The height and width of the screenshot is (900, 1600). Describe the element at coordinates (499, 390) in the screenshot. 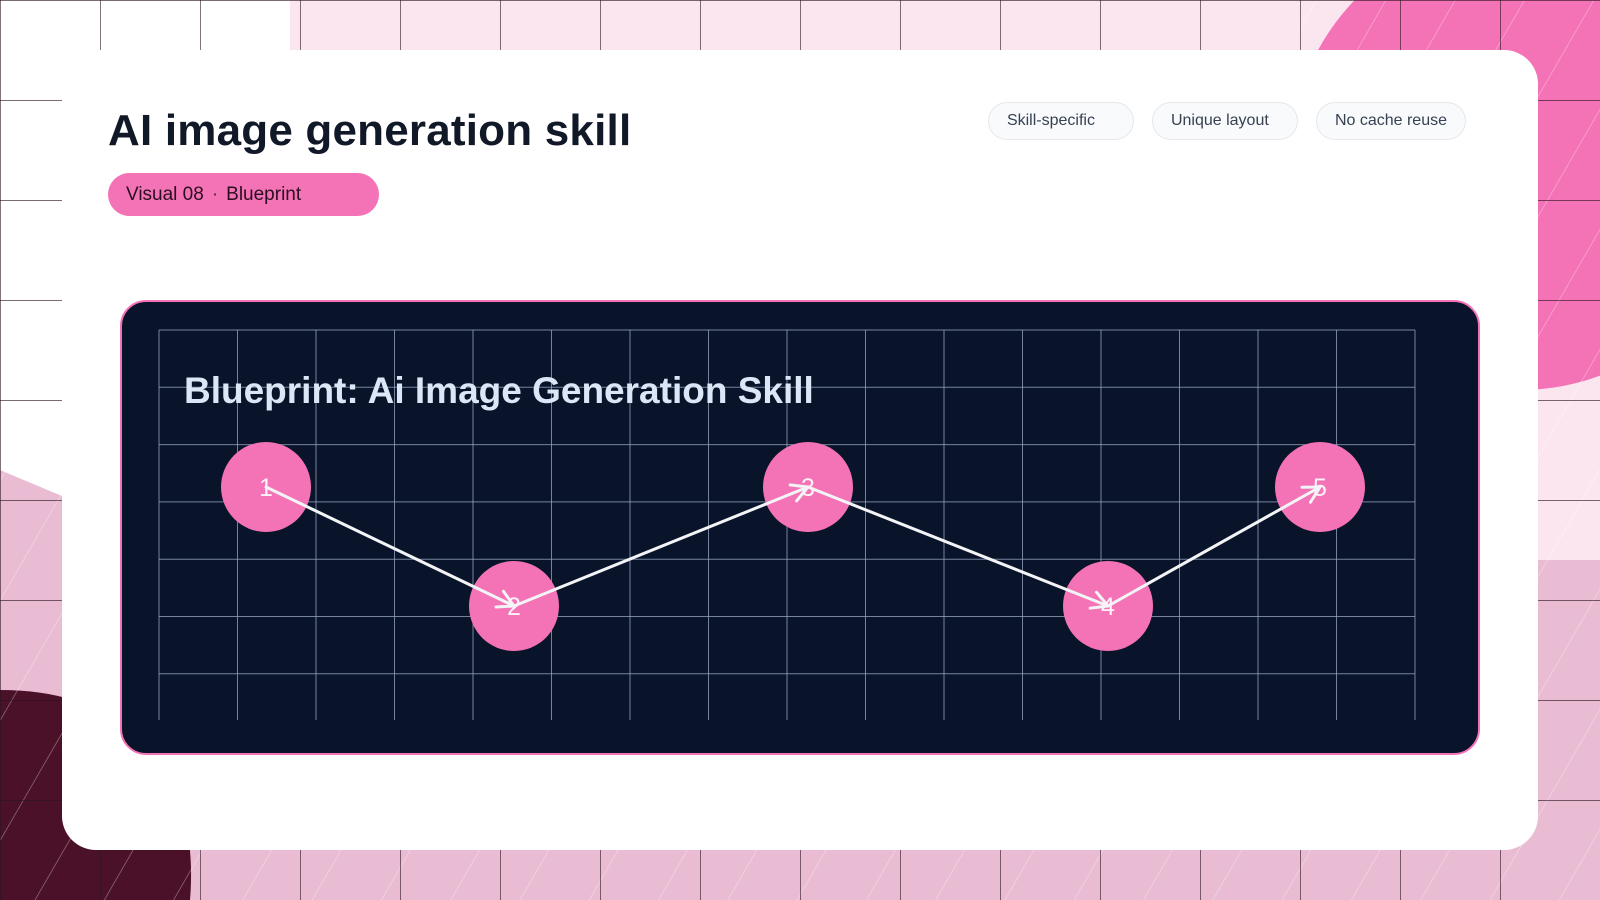

I see `diagram-title: Blueprint: Ai Image Generation Skill` at that location.